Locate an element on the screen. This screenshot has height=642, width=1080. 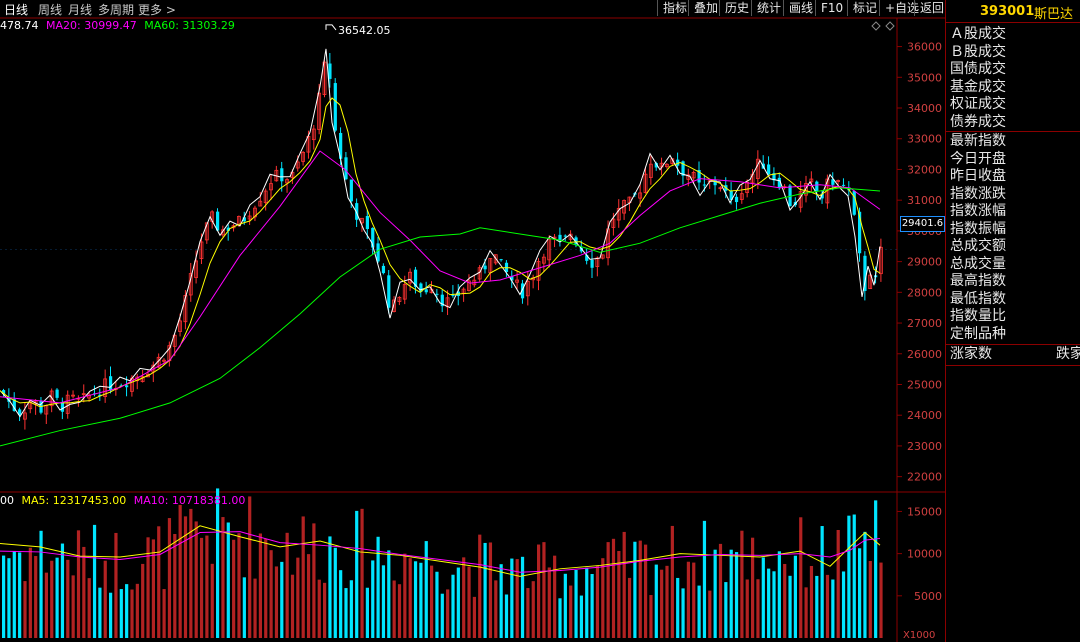
volume-tick-label: 5000 is located at coordinates (928, 596).